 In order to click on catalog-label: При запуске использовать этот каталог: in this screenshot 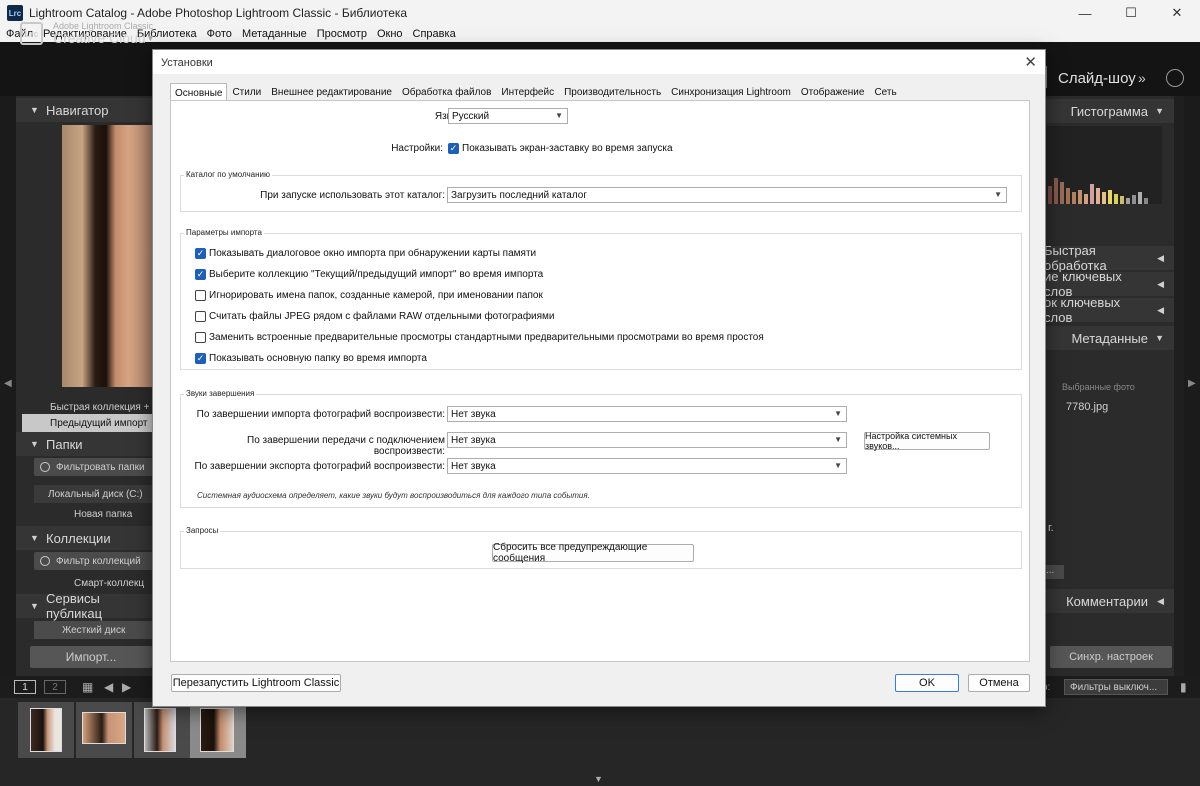, I will do `click(352, 195)`.